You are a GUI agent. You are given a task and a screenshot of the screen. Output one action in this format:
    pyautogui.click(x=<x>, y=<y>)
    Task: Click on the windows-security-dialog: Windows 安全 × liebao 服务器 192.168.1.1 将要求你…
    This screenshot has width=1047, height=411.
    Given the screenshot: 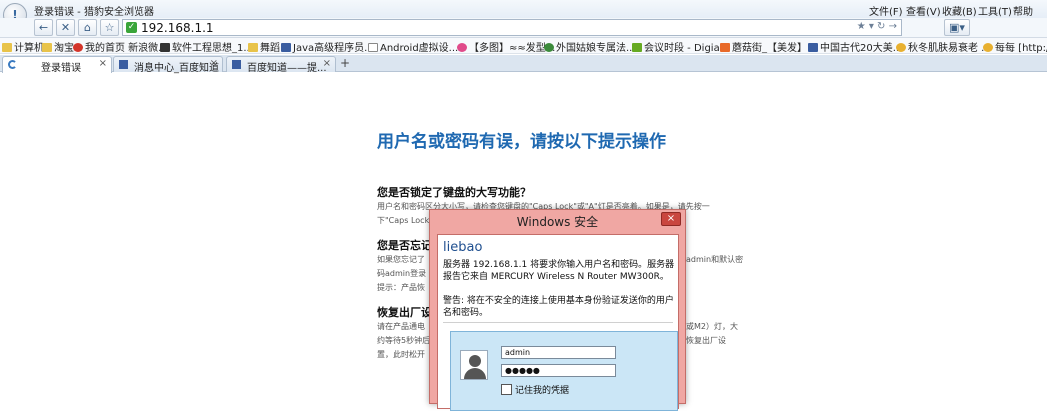 What is the action you would take?
    pyautogui.click(x=557, y=310)
    